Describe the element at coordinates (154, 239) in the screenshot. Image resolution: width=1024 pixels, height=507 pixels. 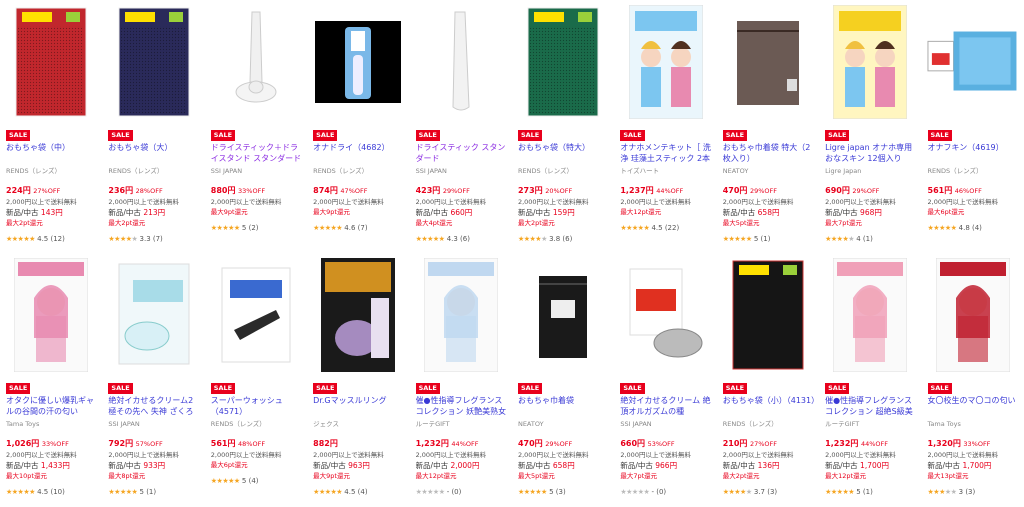
I see `rating: ★★★★★ 3.3 (7)` at that location.